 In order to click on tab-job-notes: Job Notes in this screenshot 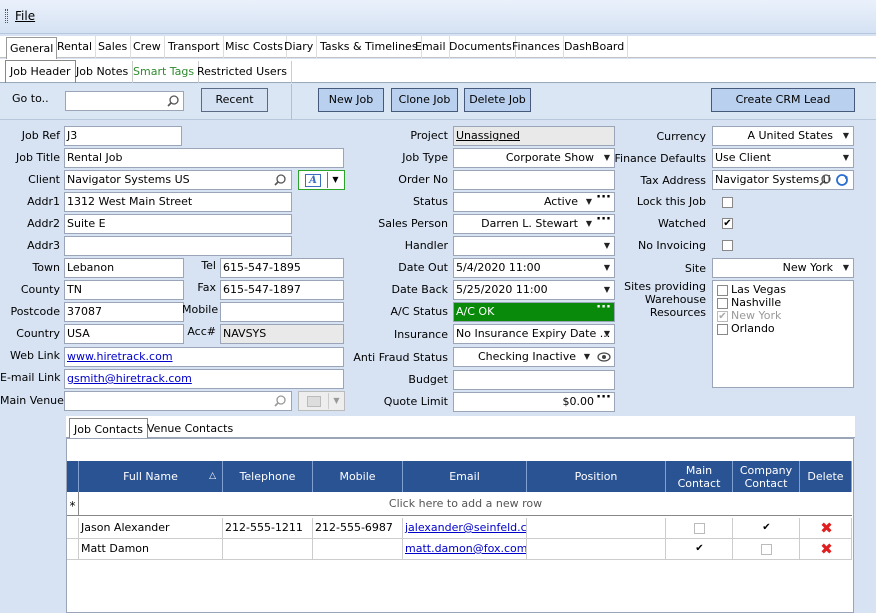, I will do `click(103, 72)`.